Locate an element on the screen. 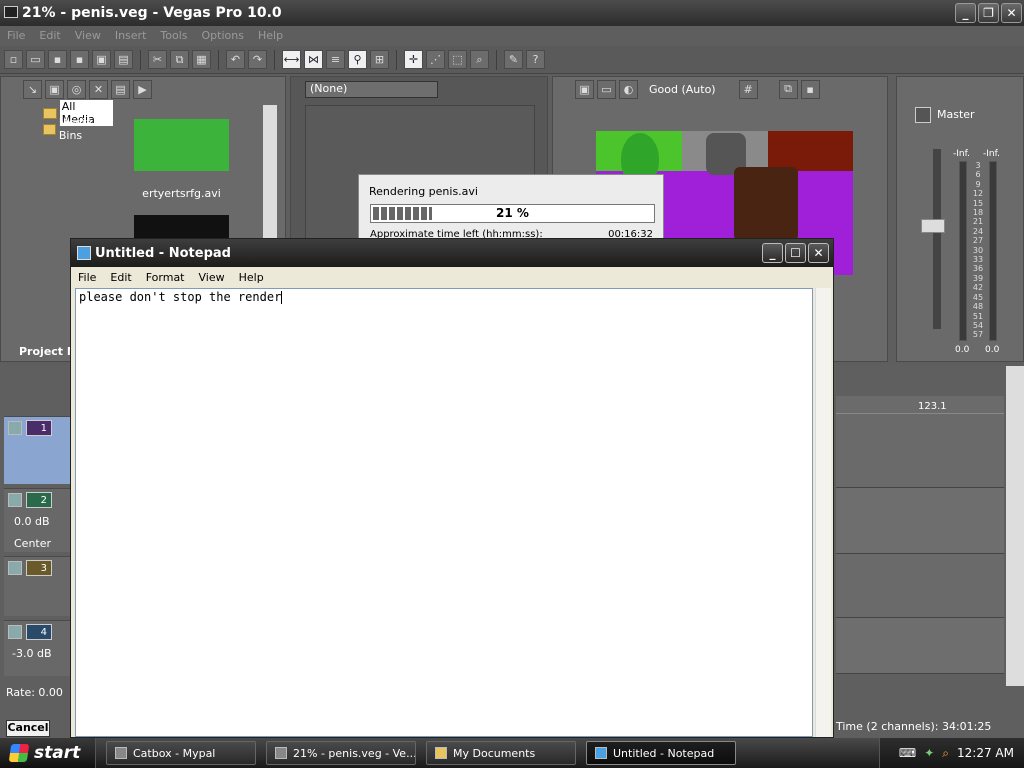  cancel-render-button: Cancel is located at coordinates (28, 728).